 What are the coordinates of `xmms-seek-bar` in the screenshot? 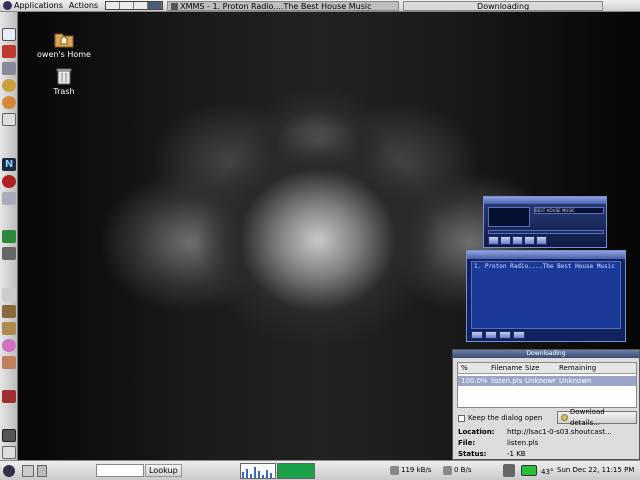 It's located at (546, 232).